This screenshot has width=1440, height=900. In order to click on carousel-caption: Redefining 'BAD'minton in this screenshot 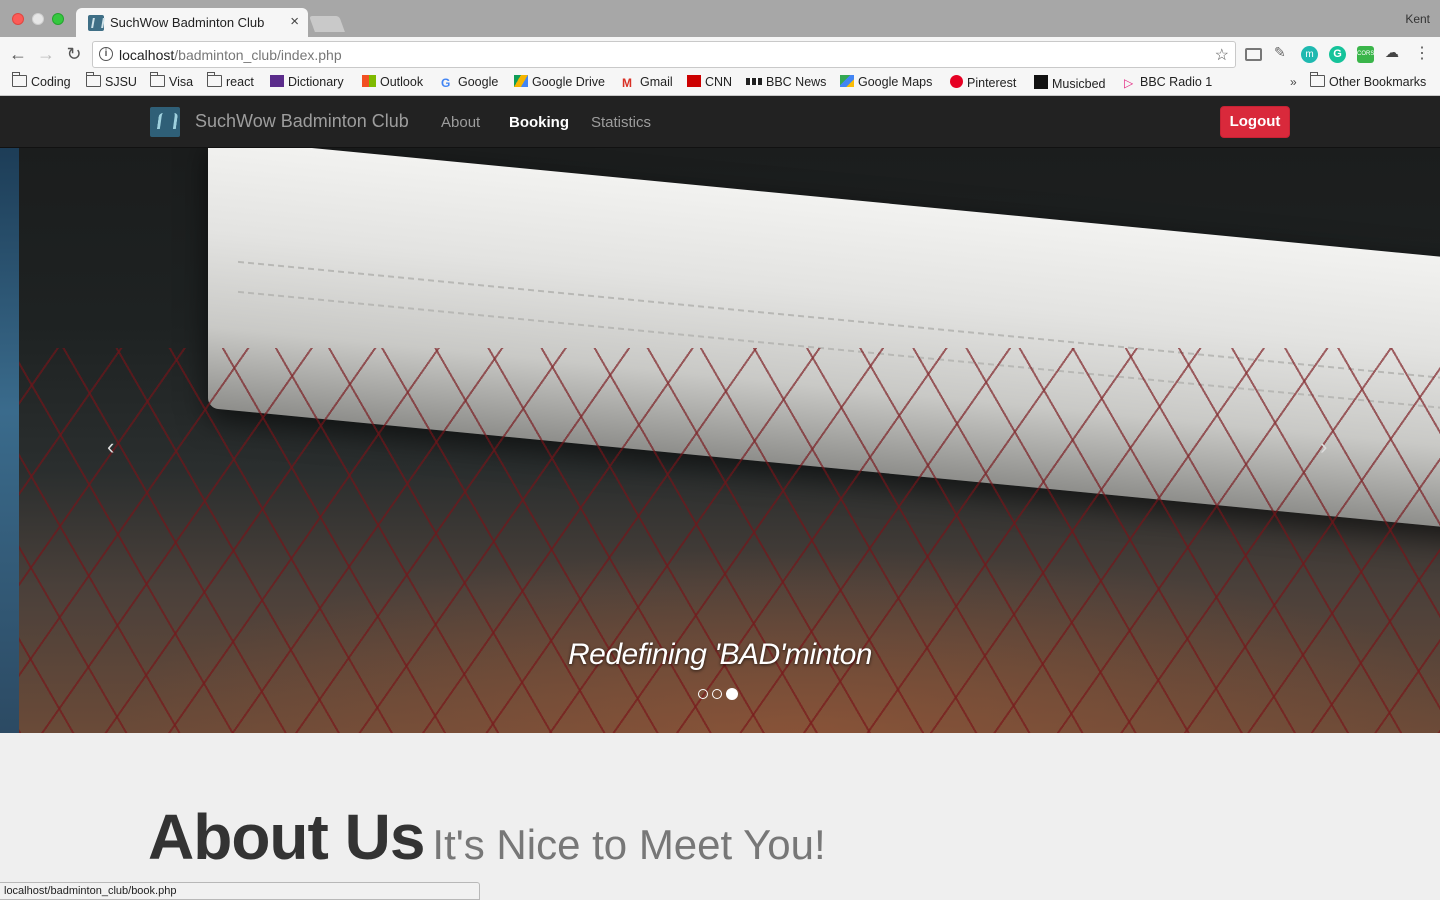, I will do `click(720, 654)`.